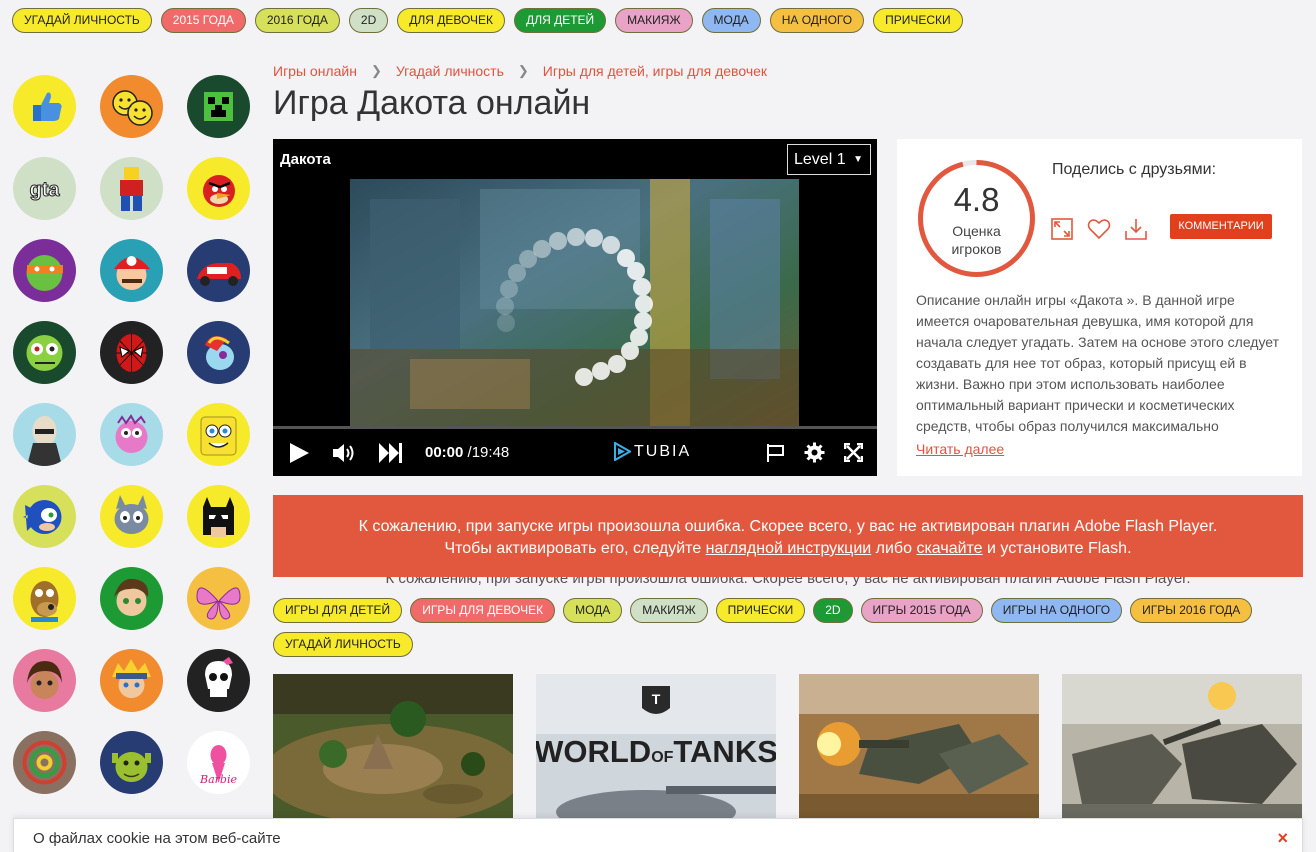 The image size is (1316, 852). Describe the element at coordinates (82, 20) in the screenshot. I see `top-tag-0: Угадай личность` at that location.